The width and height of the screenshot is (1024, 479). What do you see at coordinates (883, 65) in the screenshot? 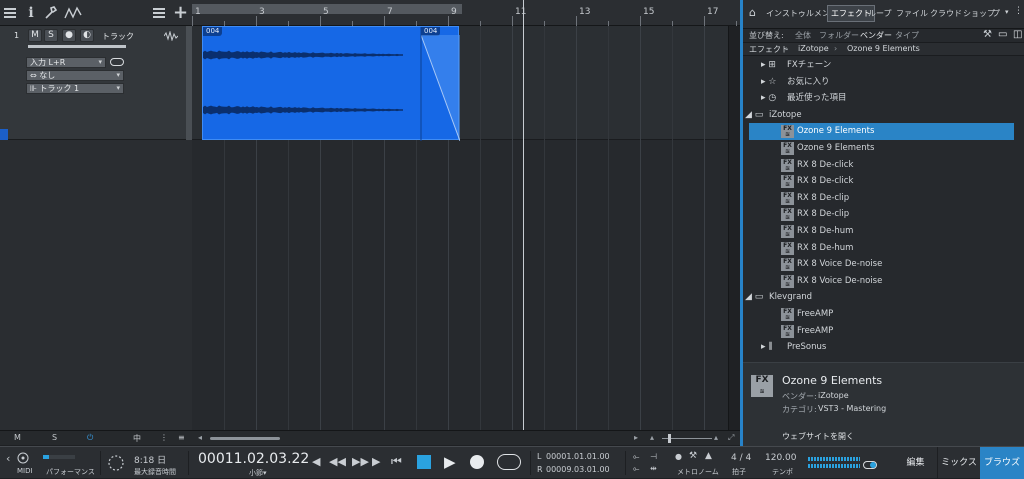
I see `browser-item: ▸ ⊞ FXチェーン` at bounding box center [883, 65].